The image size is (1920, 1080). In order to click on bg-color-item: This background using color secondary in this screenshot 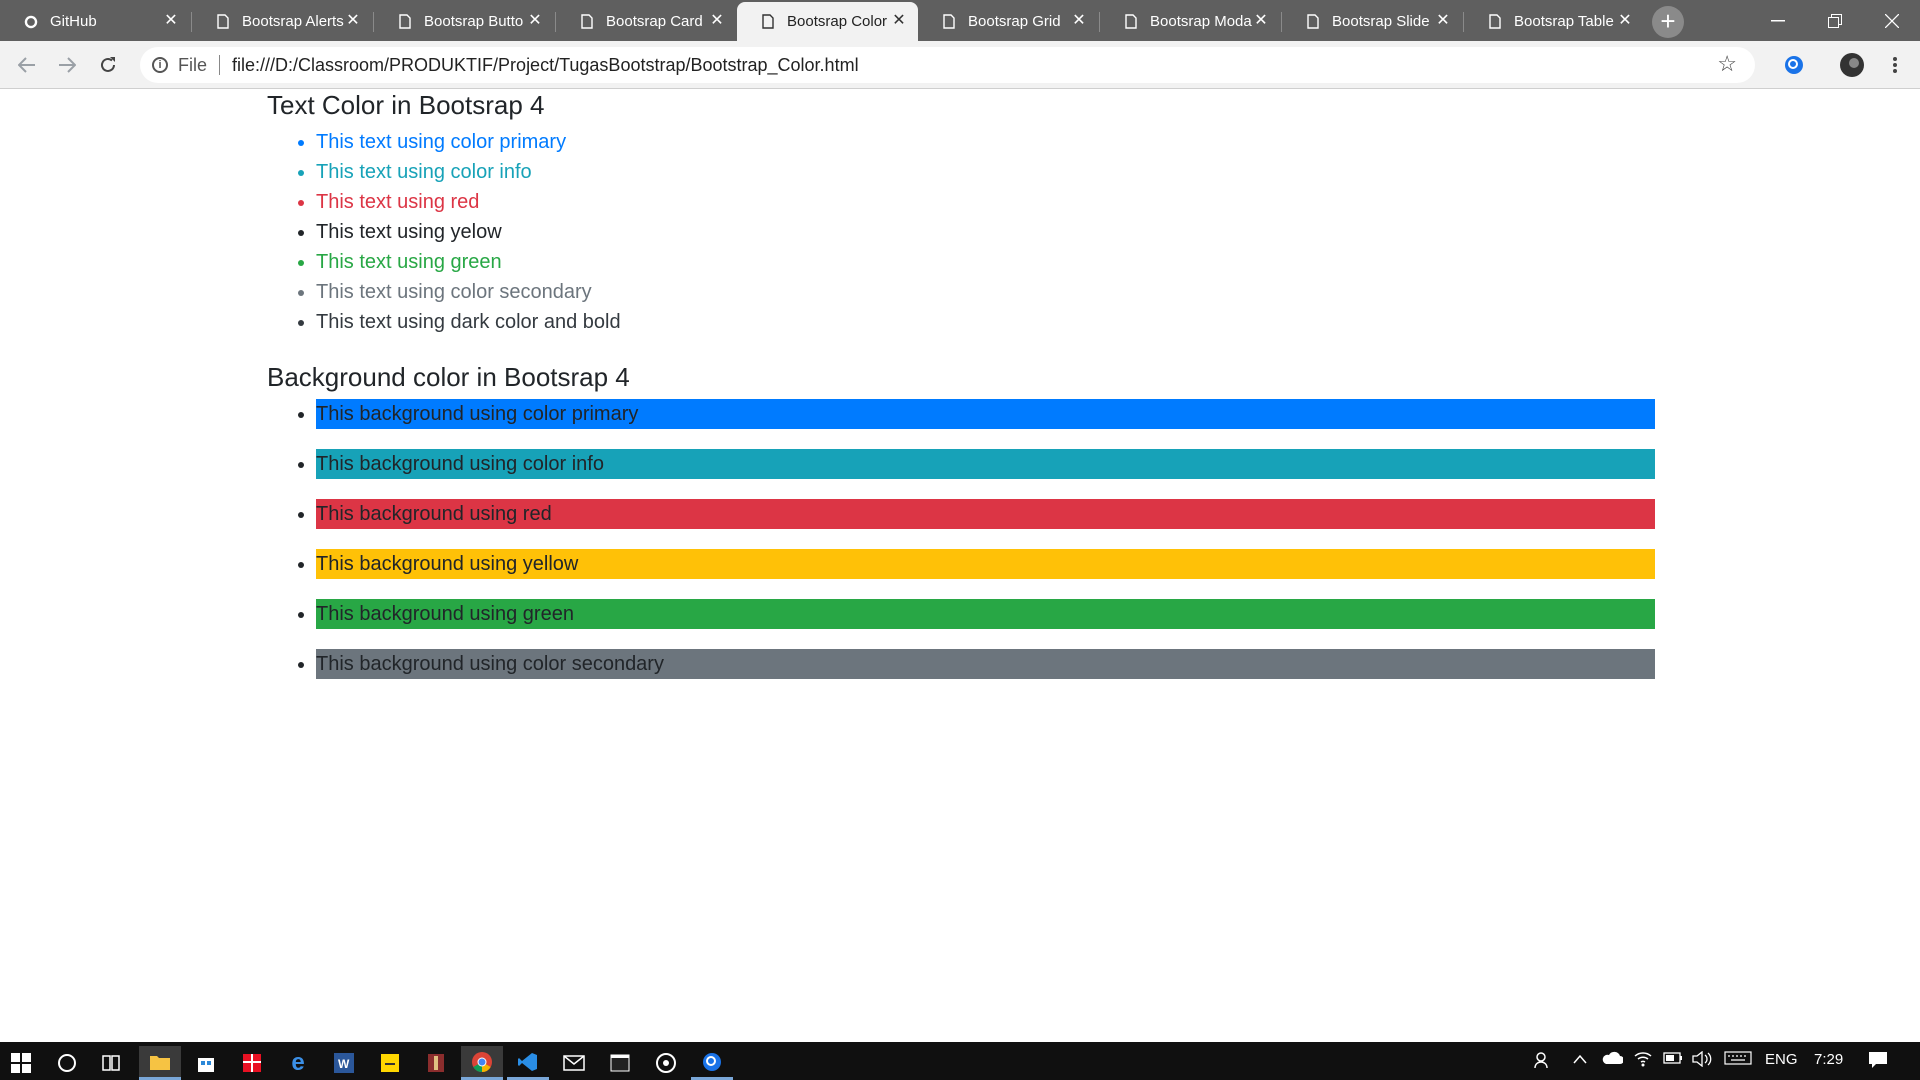, I will do `click(986, 664)`.